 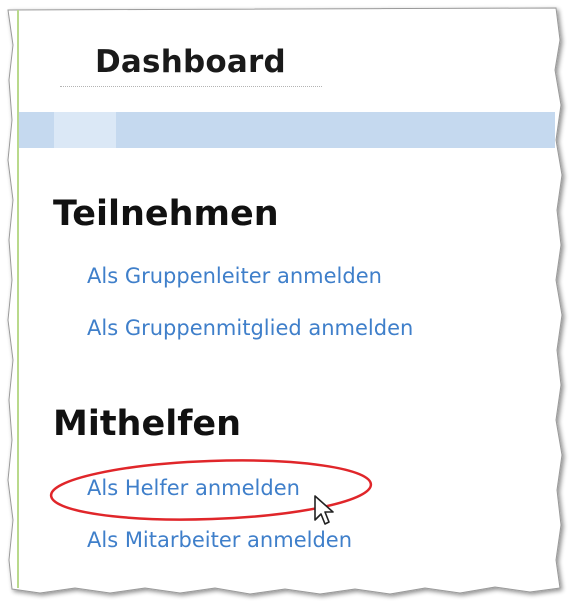 I want to click on left-accent-border, so click(x=18, y=299).